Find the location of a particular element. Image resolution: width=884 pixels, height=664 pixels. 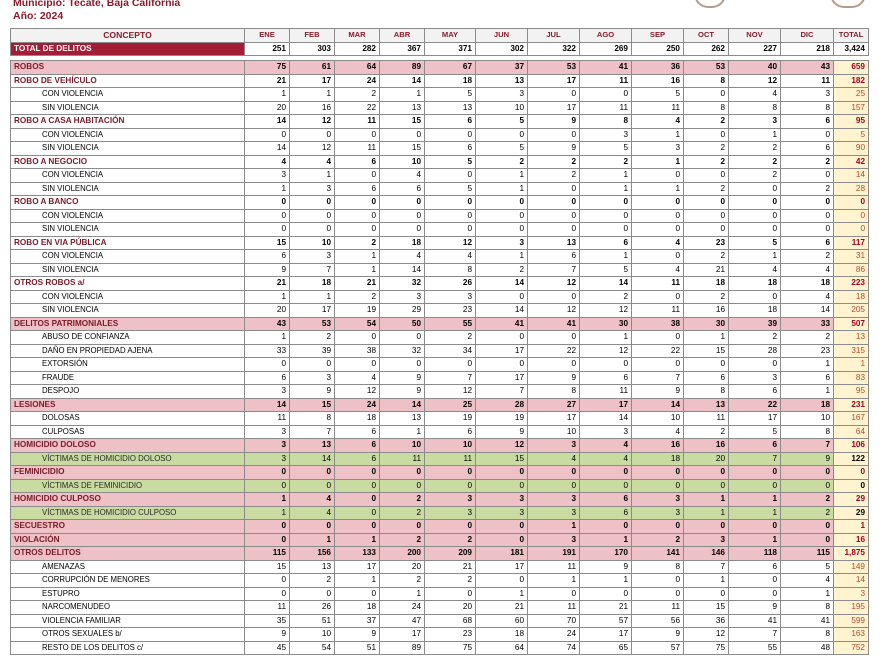

month-value: 23 is located at coordinates (706, 242).